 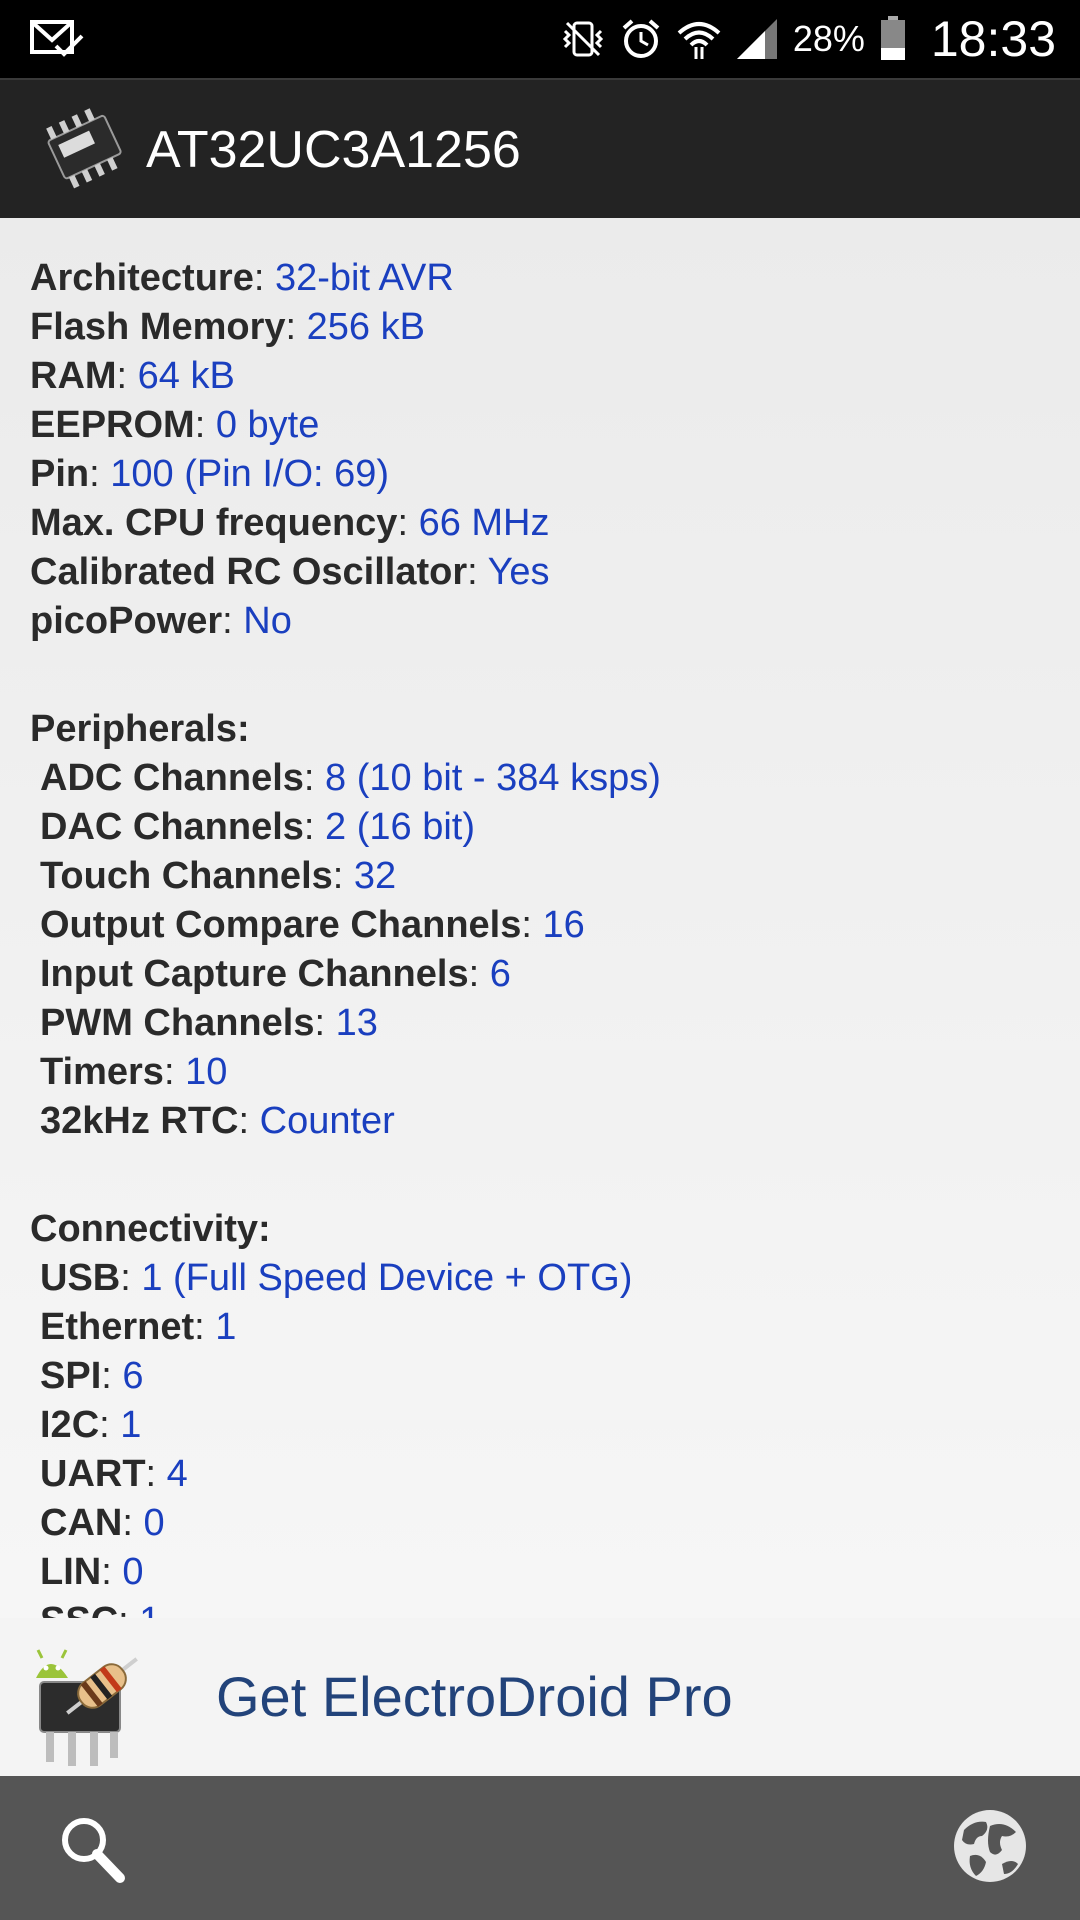 What do you see at coordinates (209, 1023) in the screenshot?
I see `peripheral-row: PWM Channels: 13` at bounding box center [209, 1023].